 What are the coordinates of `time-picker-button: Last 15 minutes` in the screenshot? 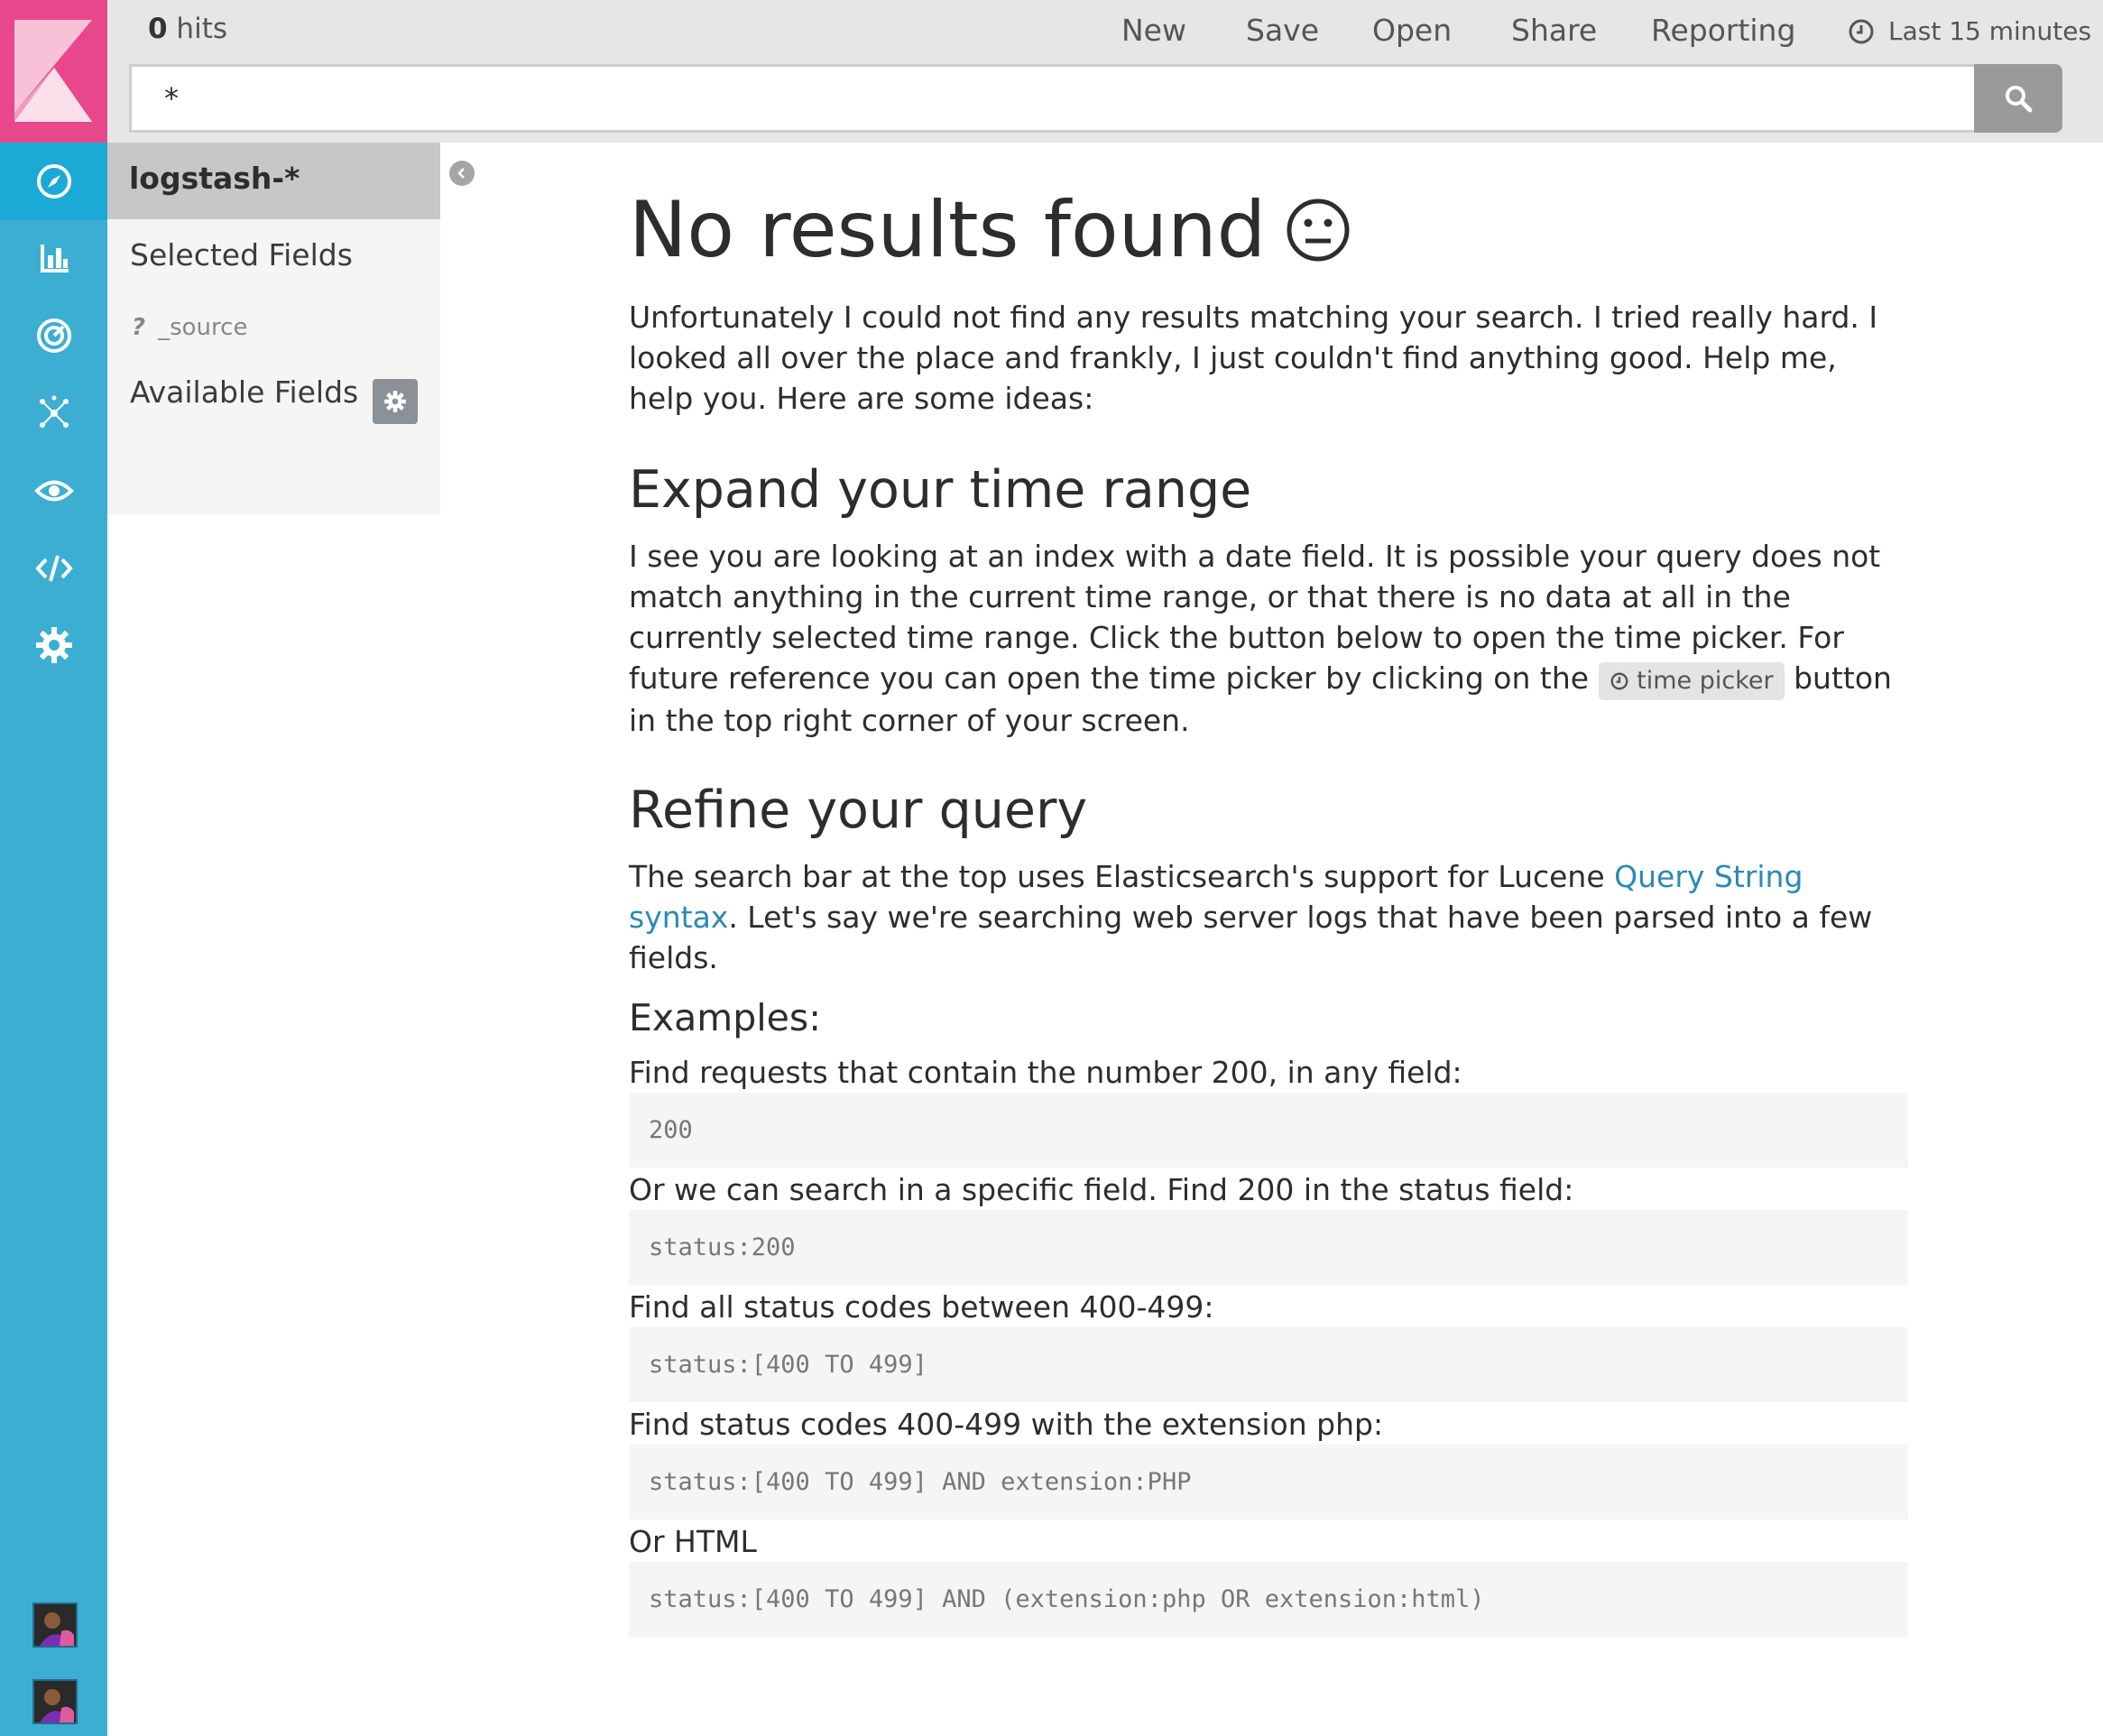 It's located at (1969, 31).